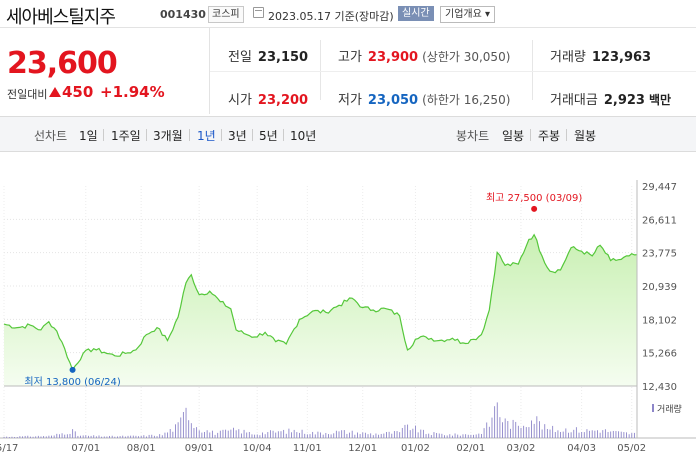 Image resolution: width=696 pixels, height=471 pixels. I want to click on stock-code: 001430, so click(183, 14).